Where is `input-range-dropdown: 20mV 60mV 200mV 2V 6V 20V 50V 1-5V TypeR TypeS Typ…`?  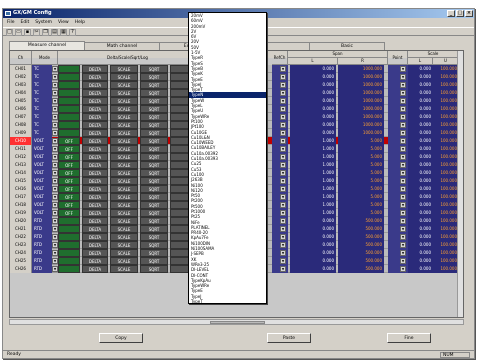
input-range-dropdown: 20mV 60mV 200mV 2V 6V 20V 50V 1-5V TypeR TypeS Typ… is located at coordinates (227, 158).